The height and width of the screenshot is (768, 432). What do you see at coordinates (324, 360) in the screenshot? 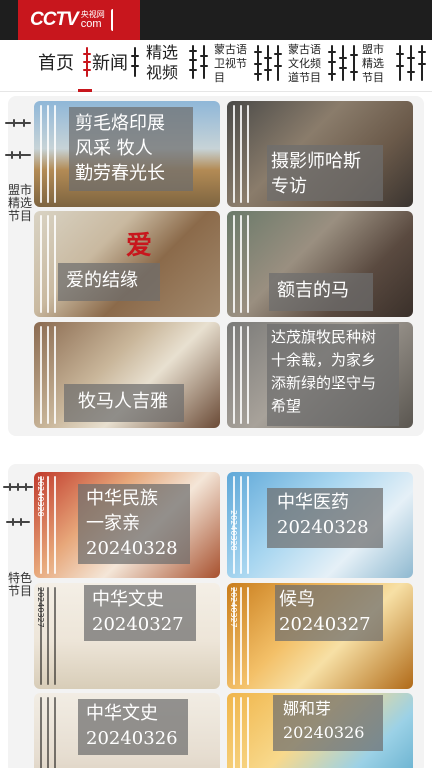
I see `card-title-line: 十余载，为家乡` at bounding box center [324, 360].